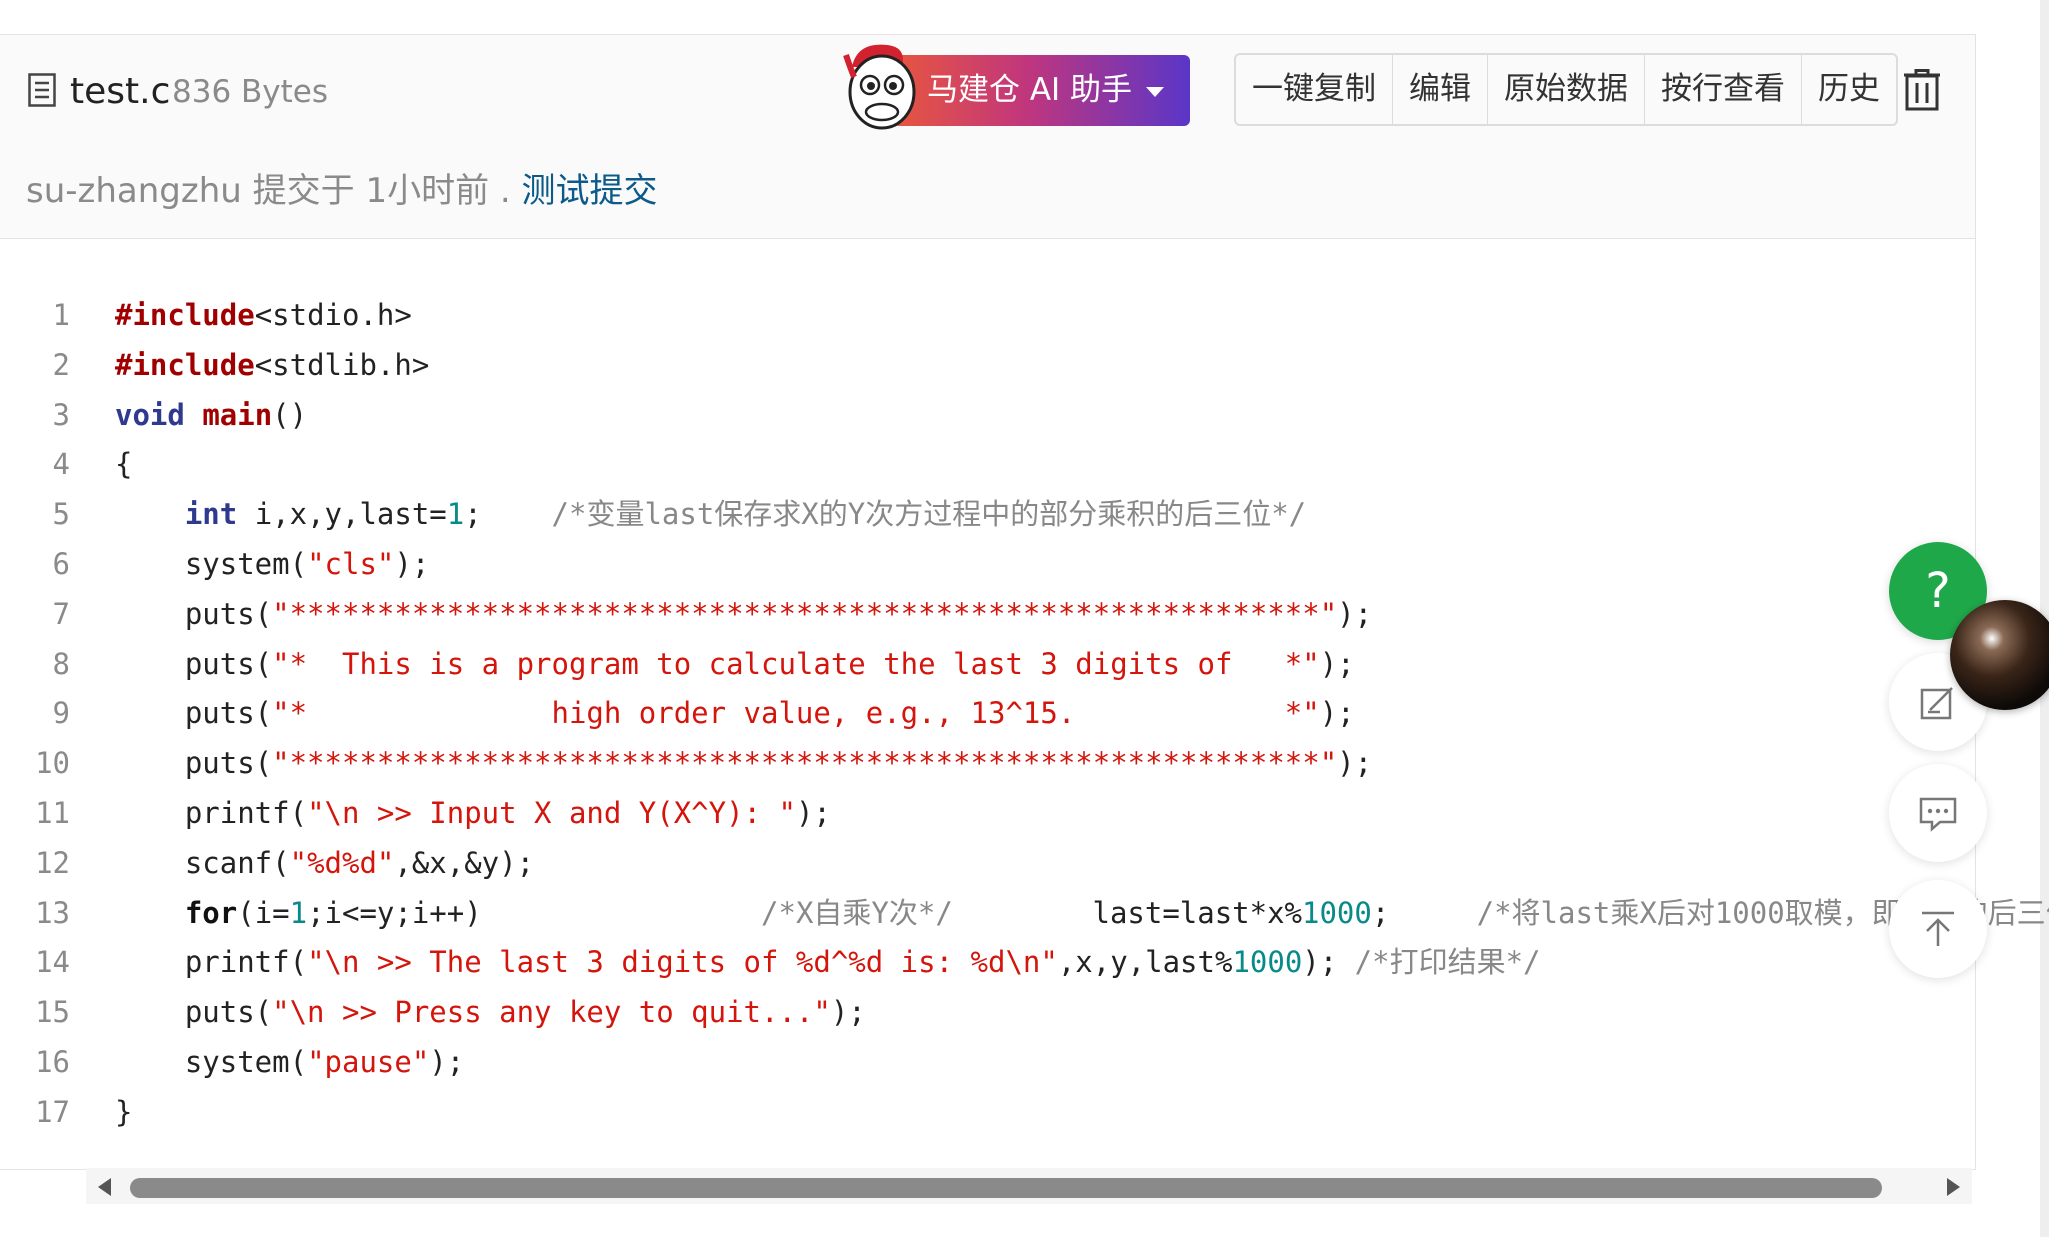 The image size is (2049, 1237). I want to click on line-number: 10, so click(35, 763).